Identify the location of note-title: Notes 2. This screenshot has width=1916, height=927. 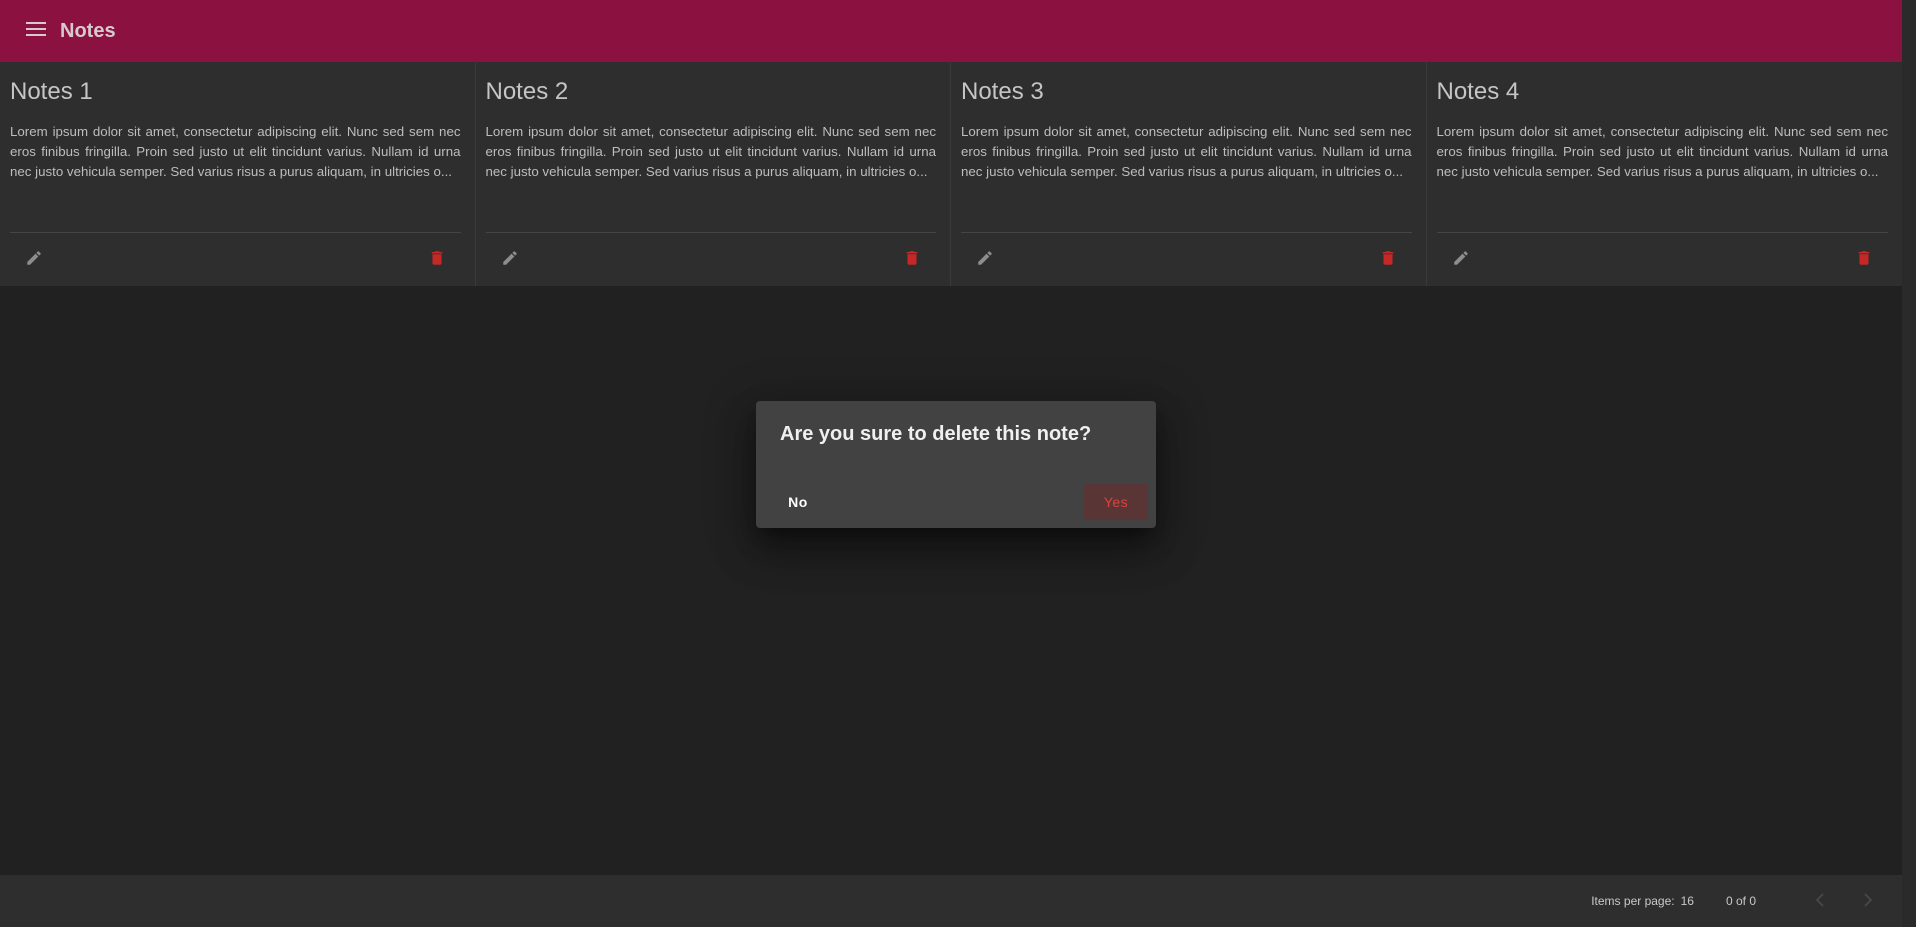
(527, 91).